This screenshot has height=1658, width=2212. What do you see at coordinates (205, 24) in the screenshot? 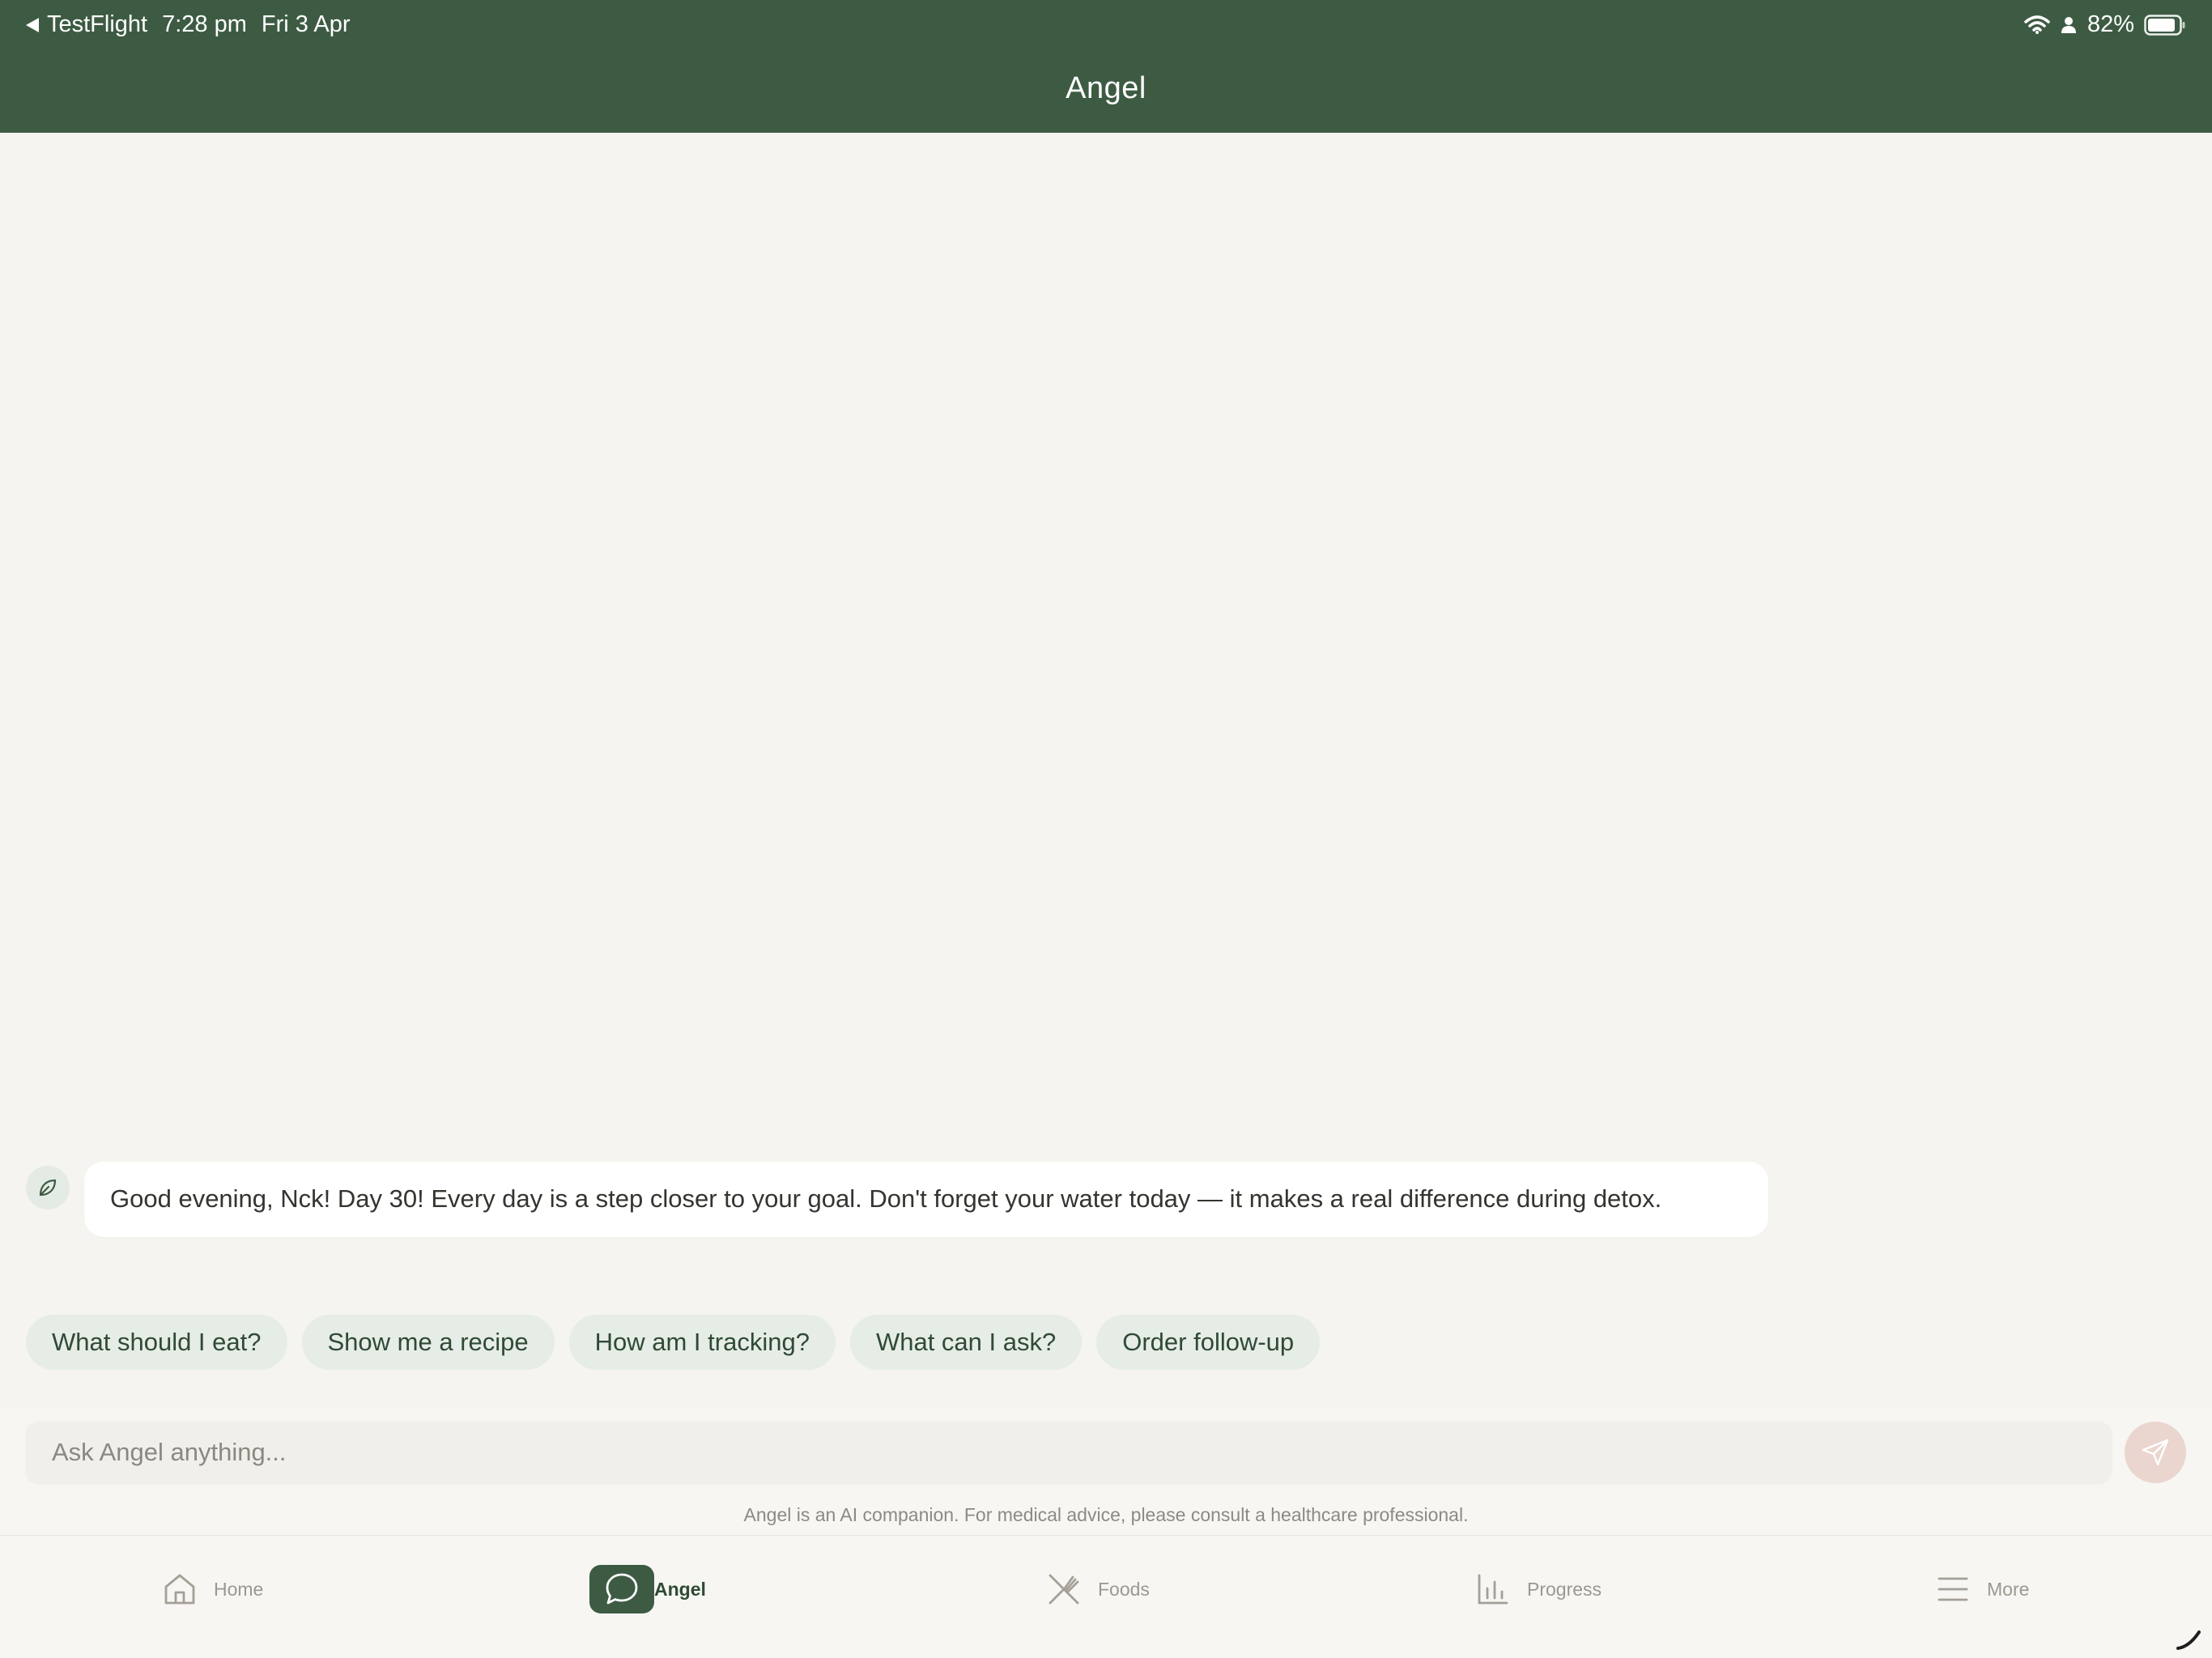
I see `status-time: 7:28 pm` at bounding box center [205, 24].